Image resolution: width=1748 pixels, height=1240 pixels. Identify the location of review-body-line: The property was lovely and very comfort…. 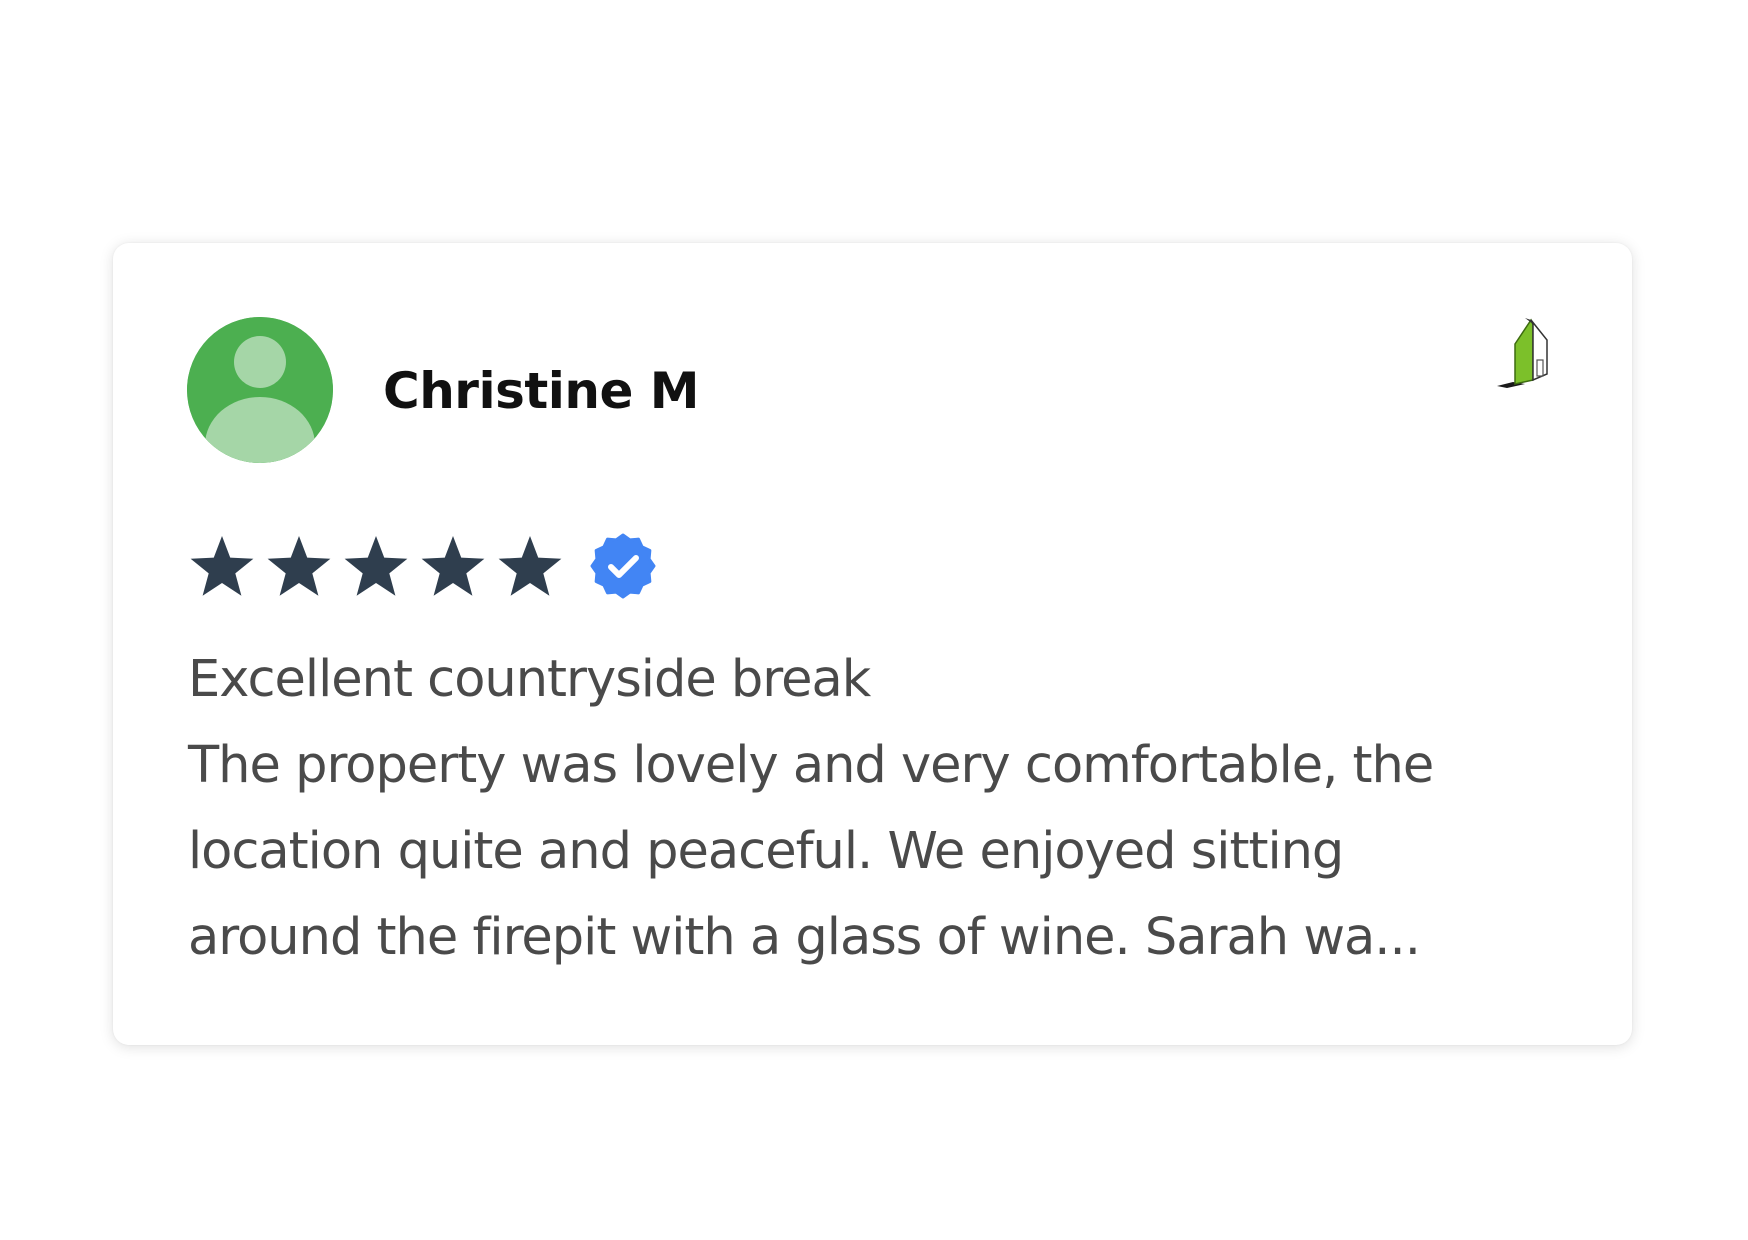
(811, 765).